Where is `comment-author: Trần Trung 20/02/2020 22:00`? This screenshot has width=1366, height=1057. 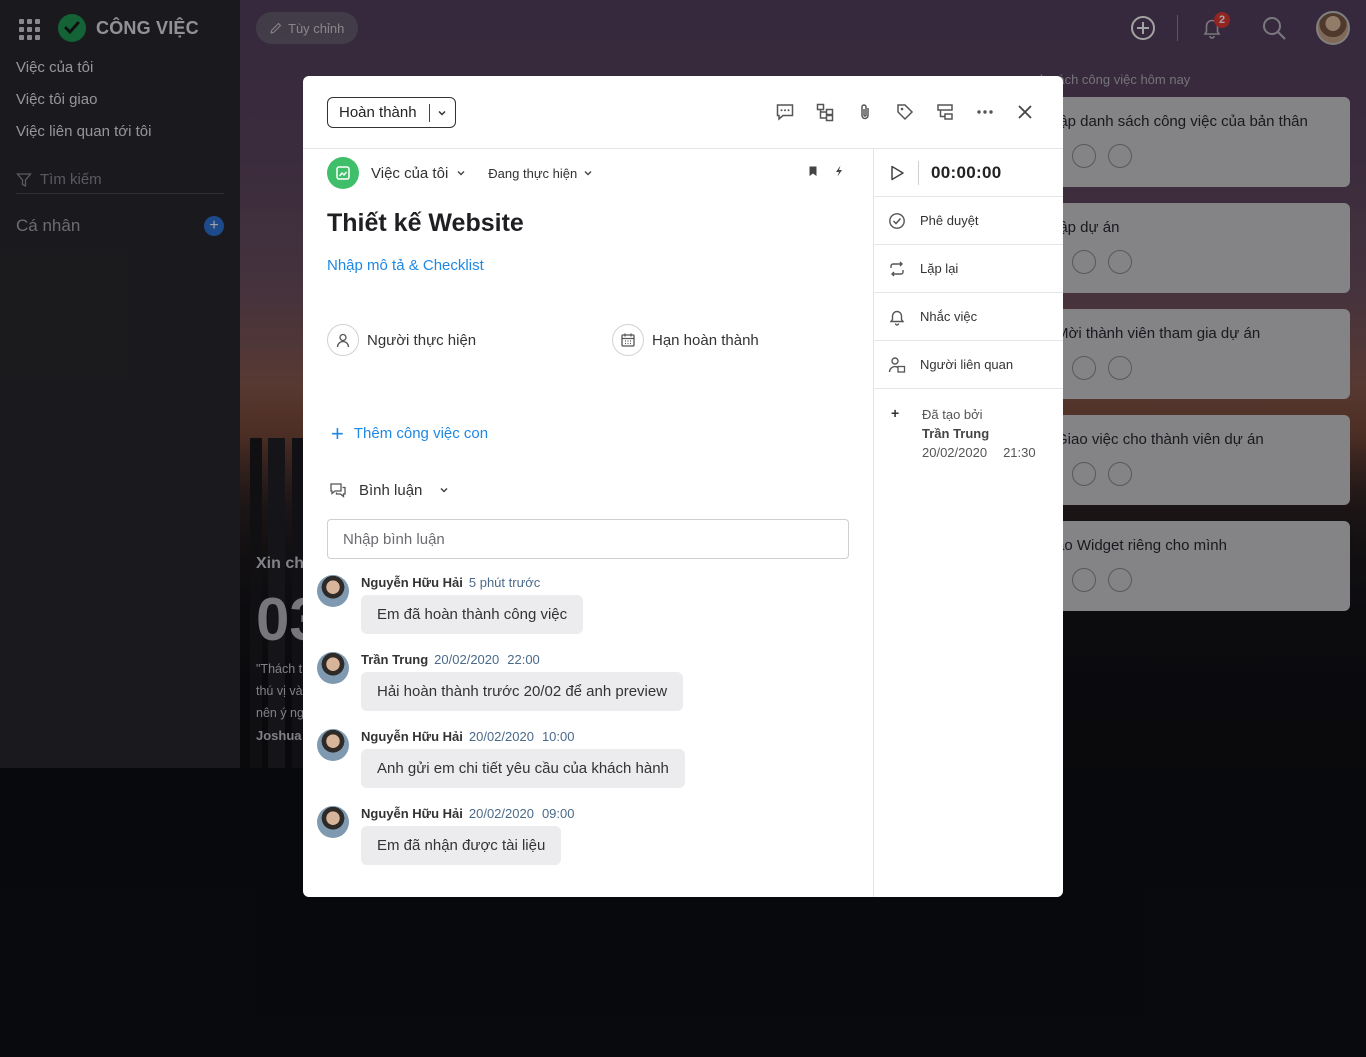
comment-author: Trần Trung 20/02/2020 22:00 is located at coordinates (450, 659).